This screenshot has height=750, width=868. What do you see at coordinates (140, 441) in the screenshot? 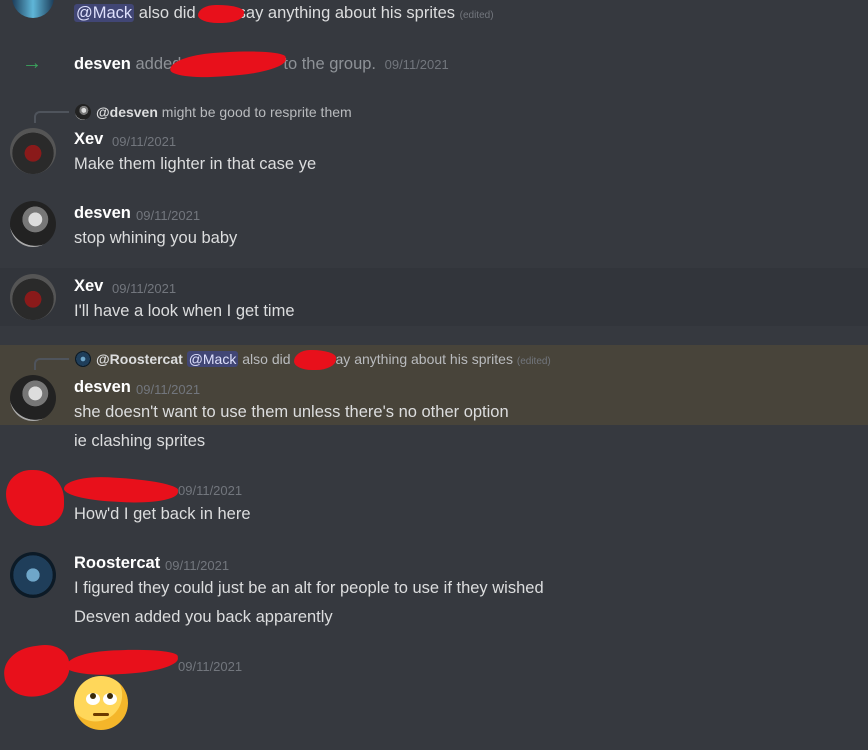
I see `message-text: ie clashing sprites` at bounding box center [140, 441].